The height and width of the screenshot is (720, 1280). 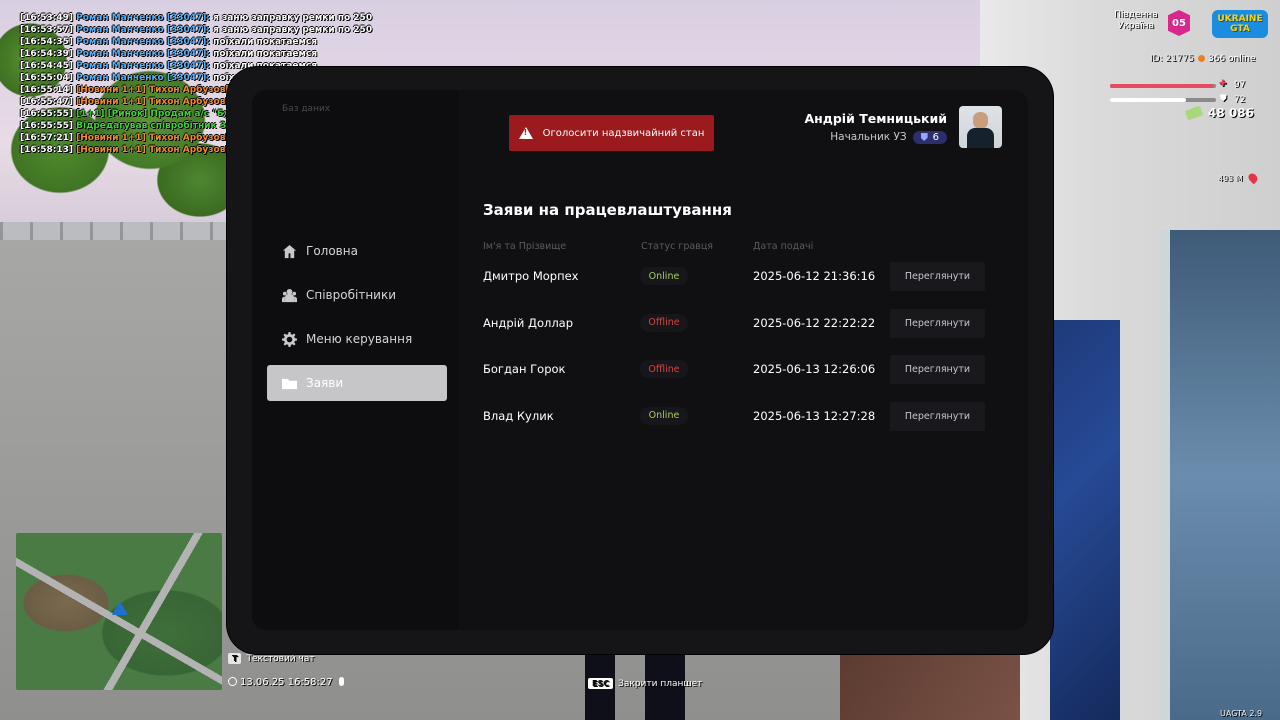 I want to click on chat-time: [16:53:49], so click(x=46, y=18).